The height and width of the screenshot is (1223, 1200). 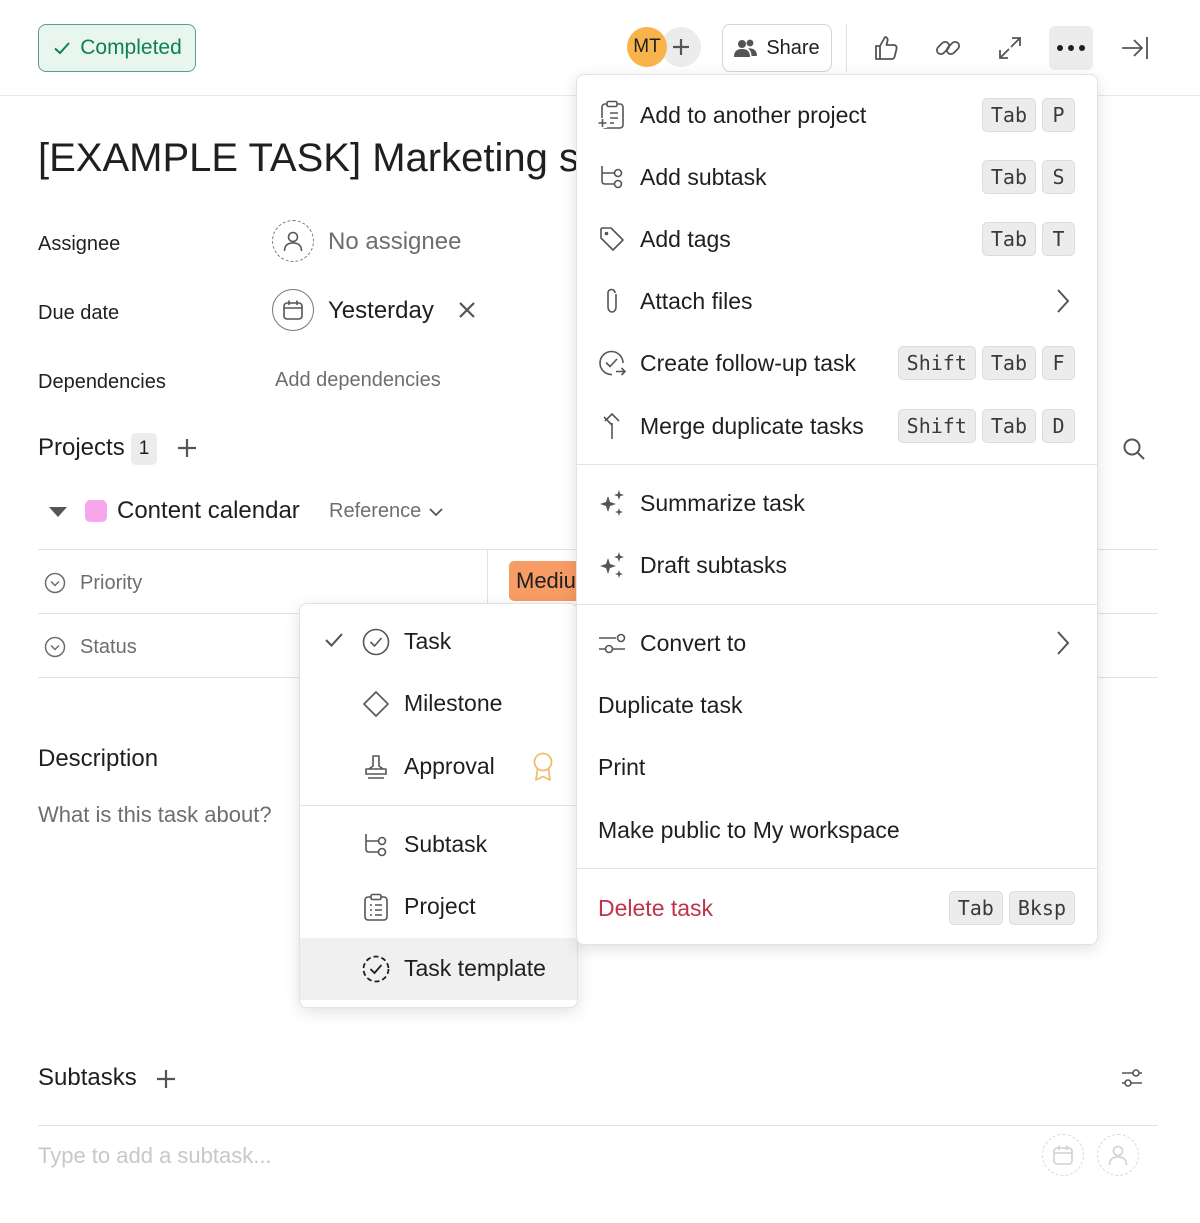 I want to click on clipboard-list-icon, so click(x=376, y=907).